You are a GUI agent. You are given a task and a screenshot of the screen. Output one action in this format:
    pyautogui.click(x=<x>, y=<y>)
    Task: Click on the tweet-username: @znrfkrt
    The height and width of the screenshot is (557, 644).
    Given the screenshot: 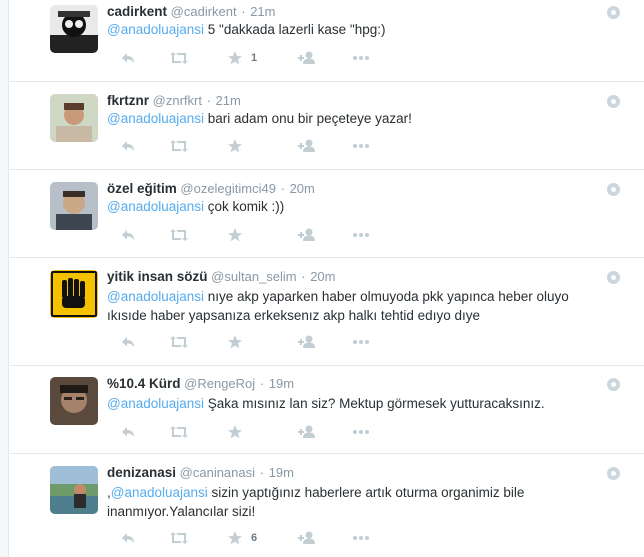 What is the action you would take?
    pyautogui.click(x=177, y=100)
    